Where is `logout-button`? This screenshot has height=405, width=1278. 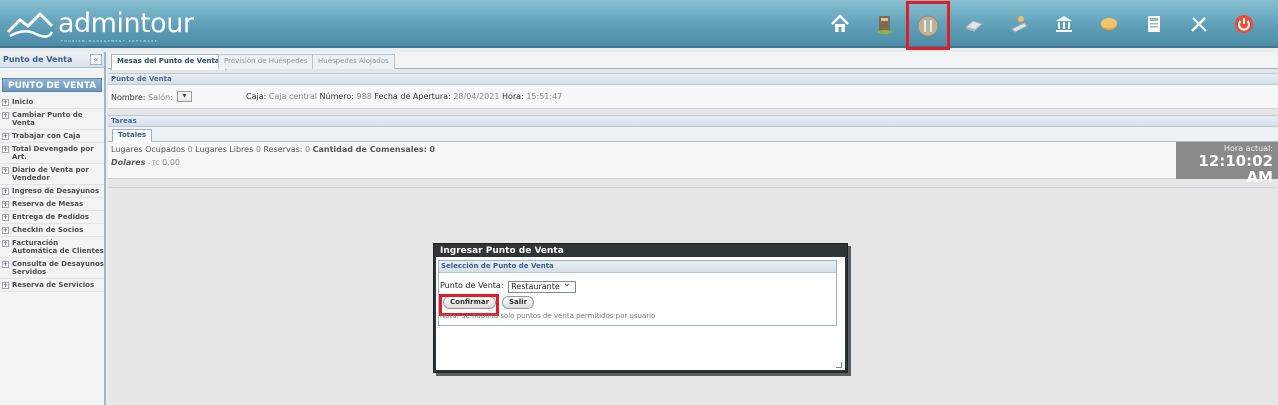
logout-button is located at coordinates (1244, 24).